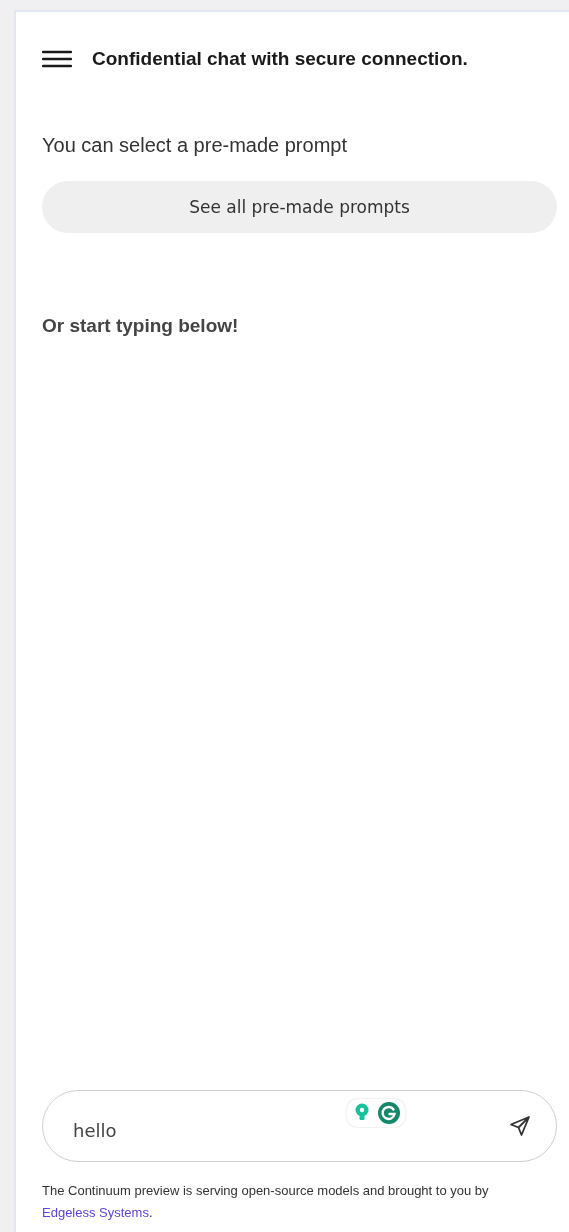  Describe the element at coordinates (195, 145) in the screenshot. I see `prompt-intro: You can select a pre-made prompt` at that location.